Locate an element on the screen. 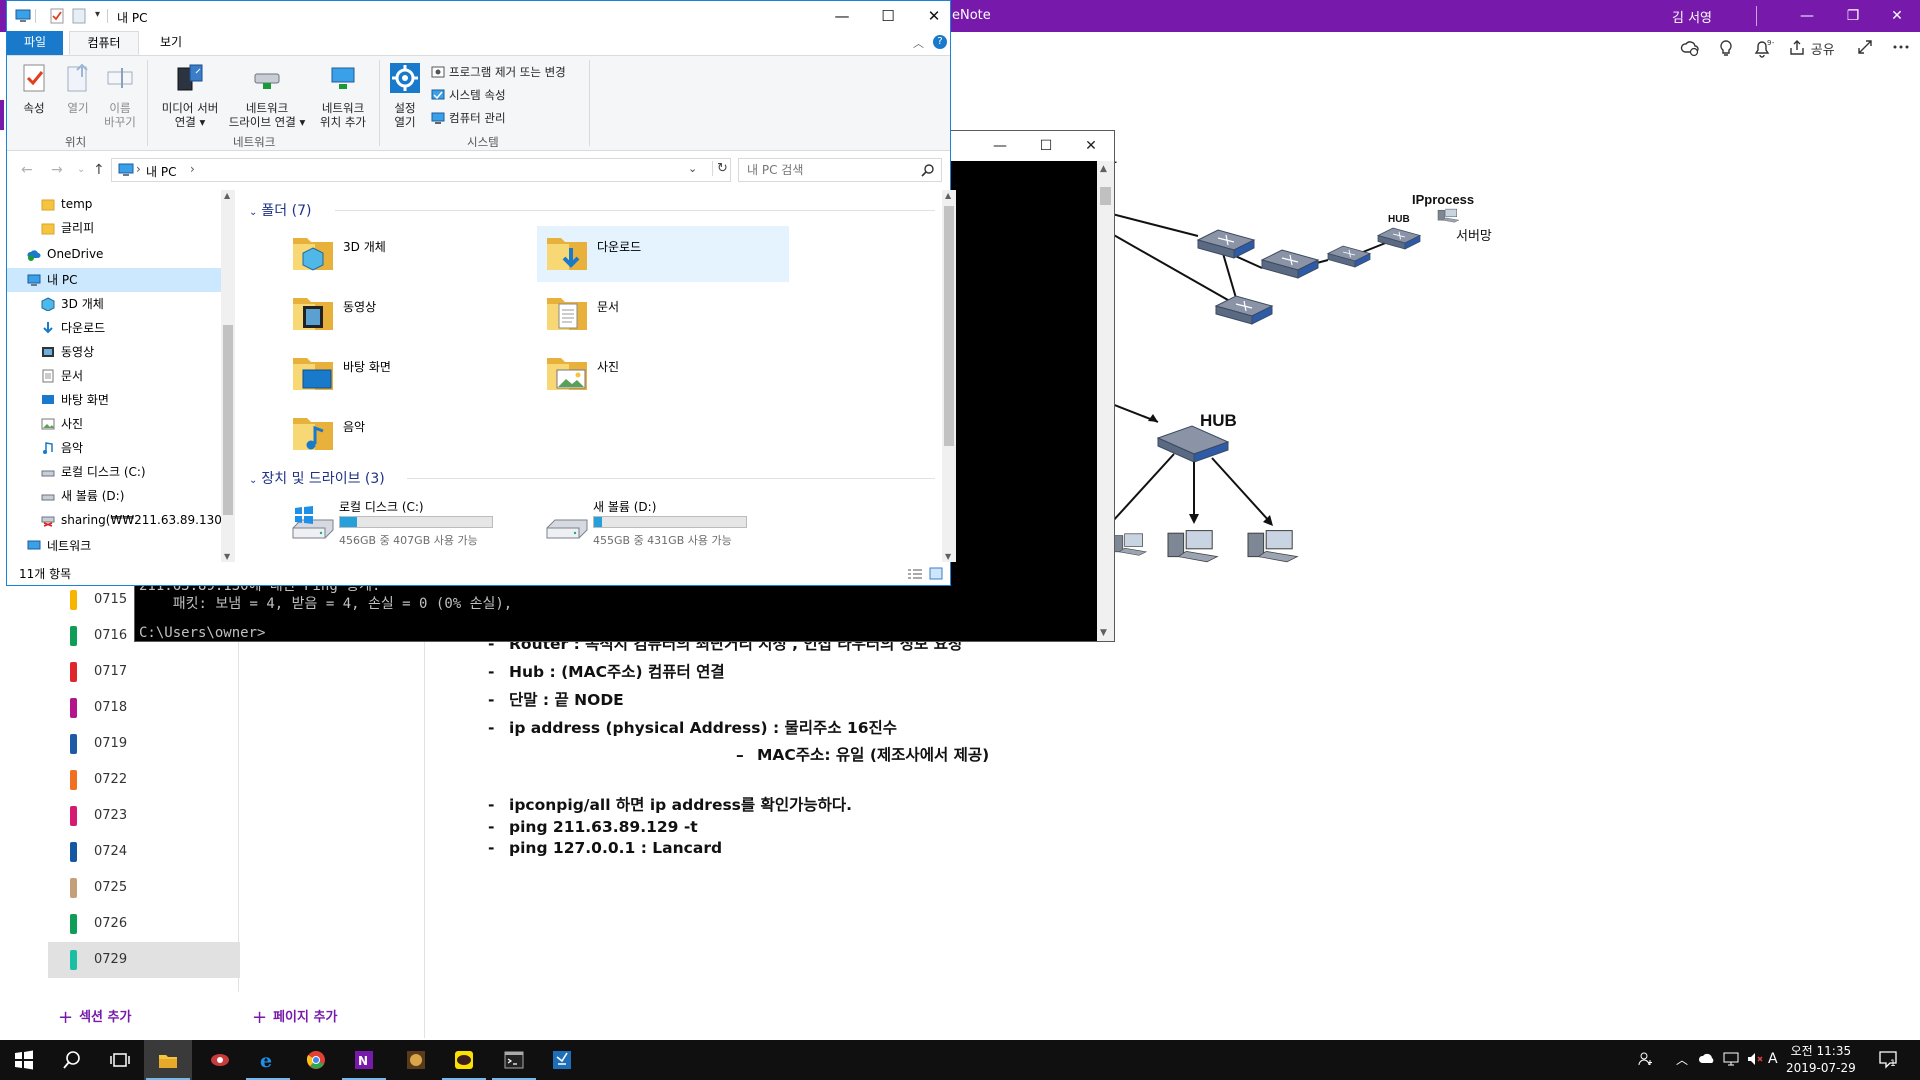 This screenshot has height=1080, width=1920. folders-group-header: ⌄ 폴더 (7) is located at coordinates (280, 210).